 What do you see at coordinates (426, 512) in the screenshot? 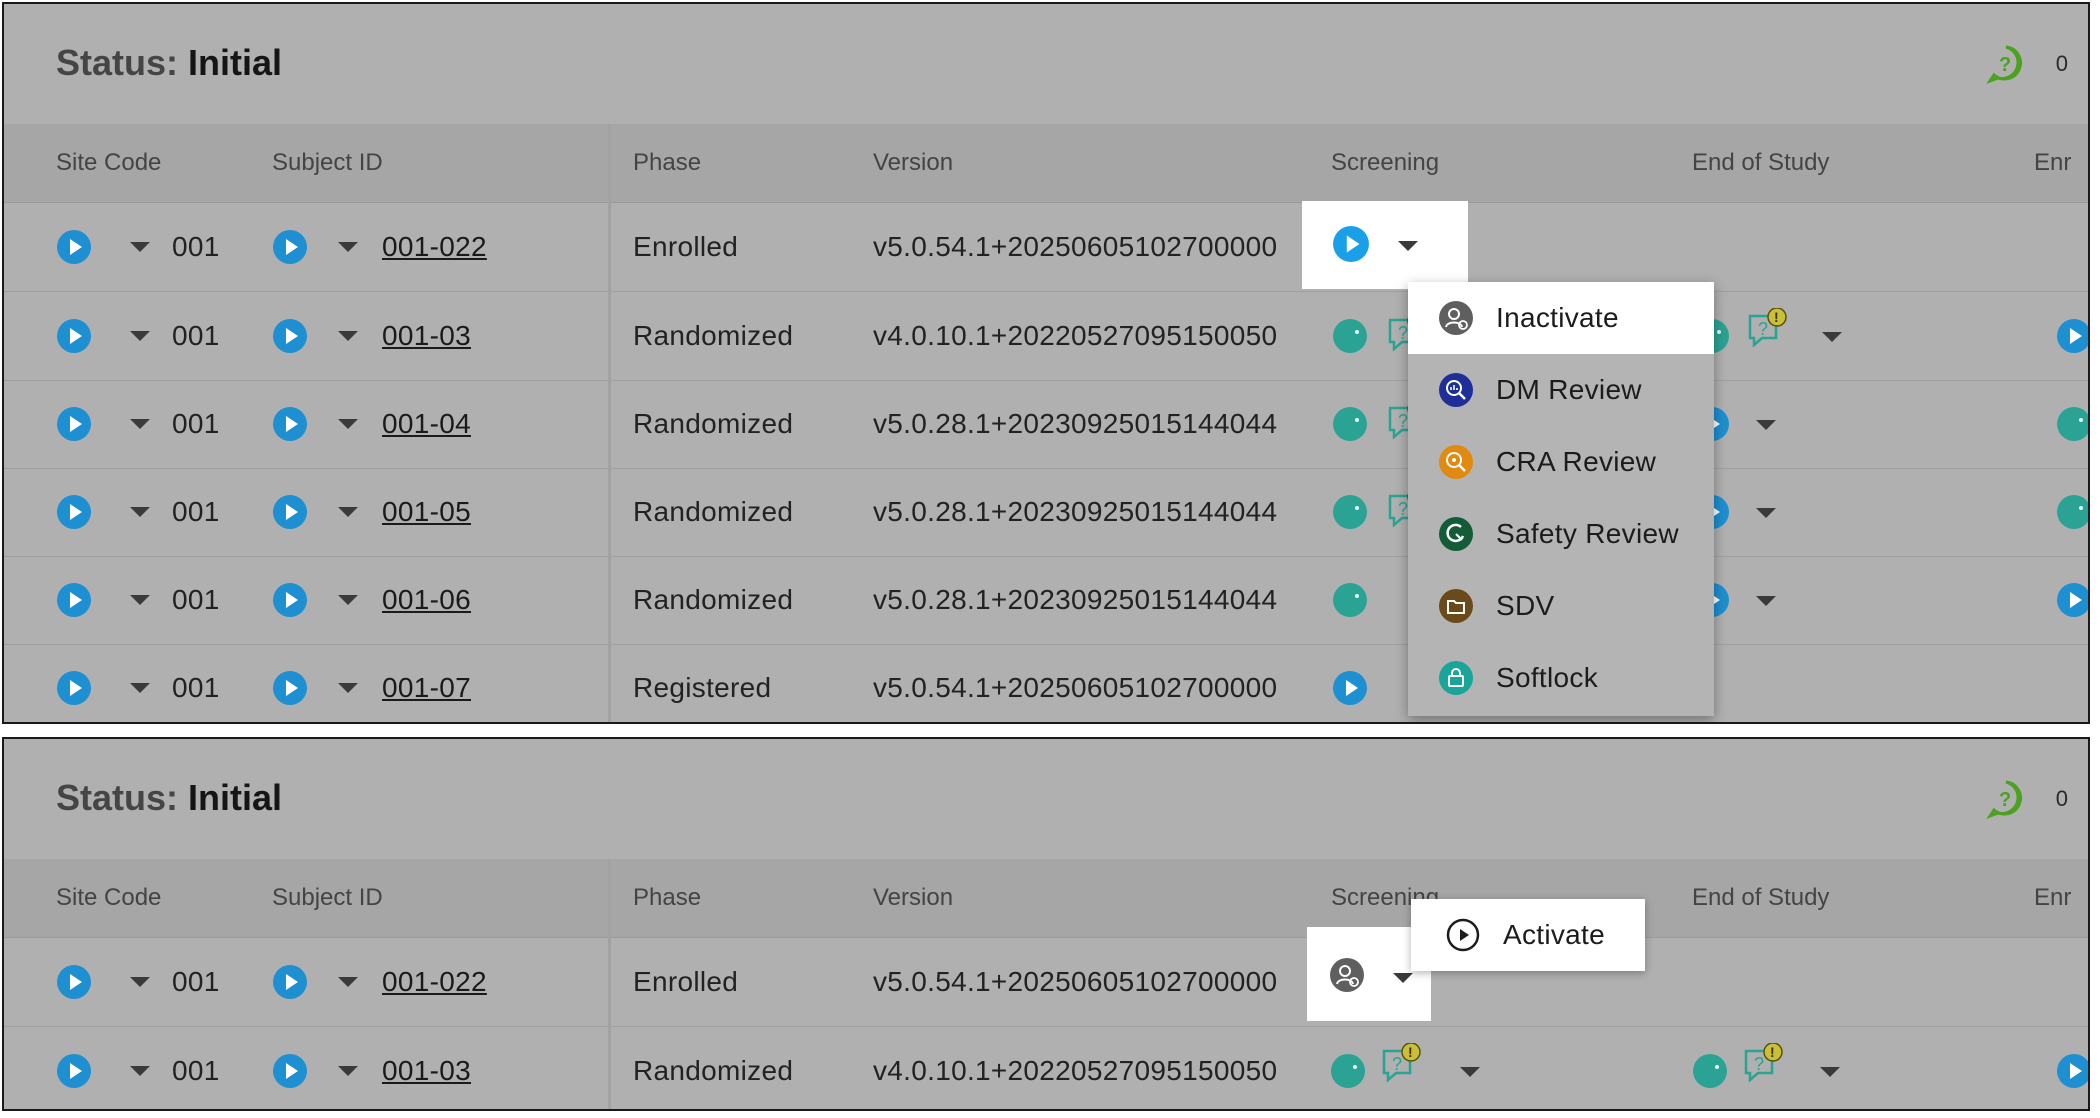
I see `subject-id-link: 001-05` at bounding box center [426, 512].